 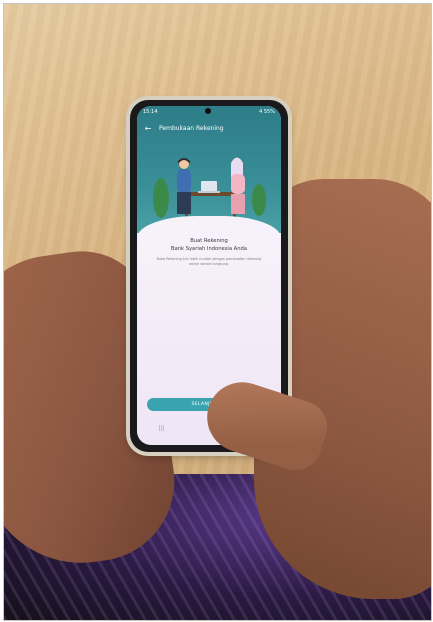 I want to click on woman-legs, so click(x=238, y=204).